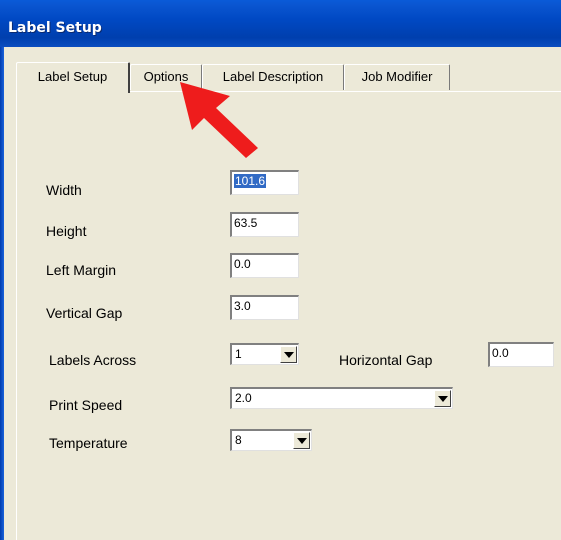  What do you see at coordinates (521, 354) in the screenshot?
I see `horizontal-gap-input: 0.0` at bounding box center [521, 354].